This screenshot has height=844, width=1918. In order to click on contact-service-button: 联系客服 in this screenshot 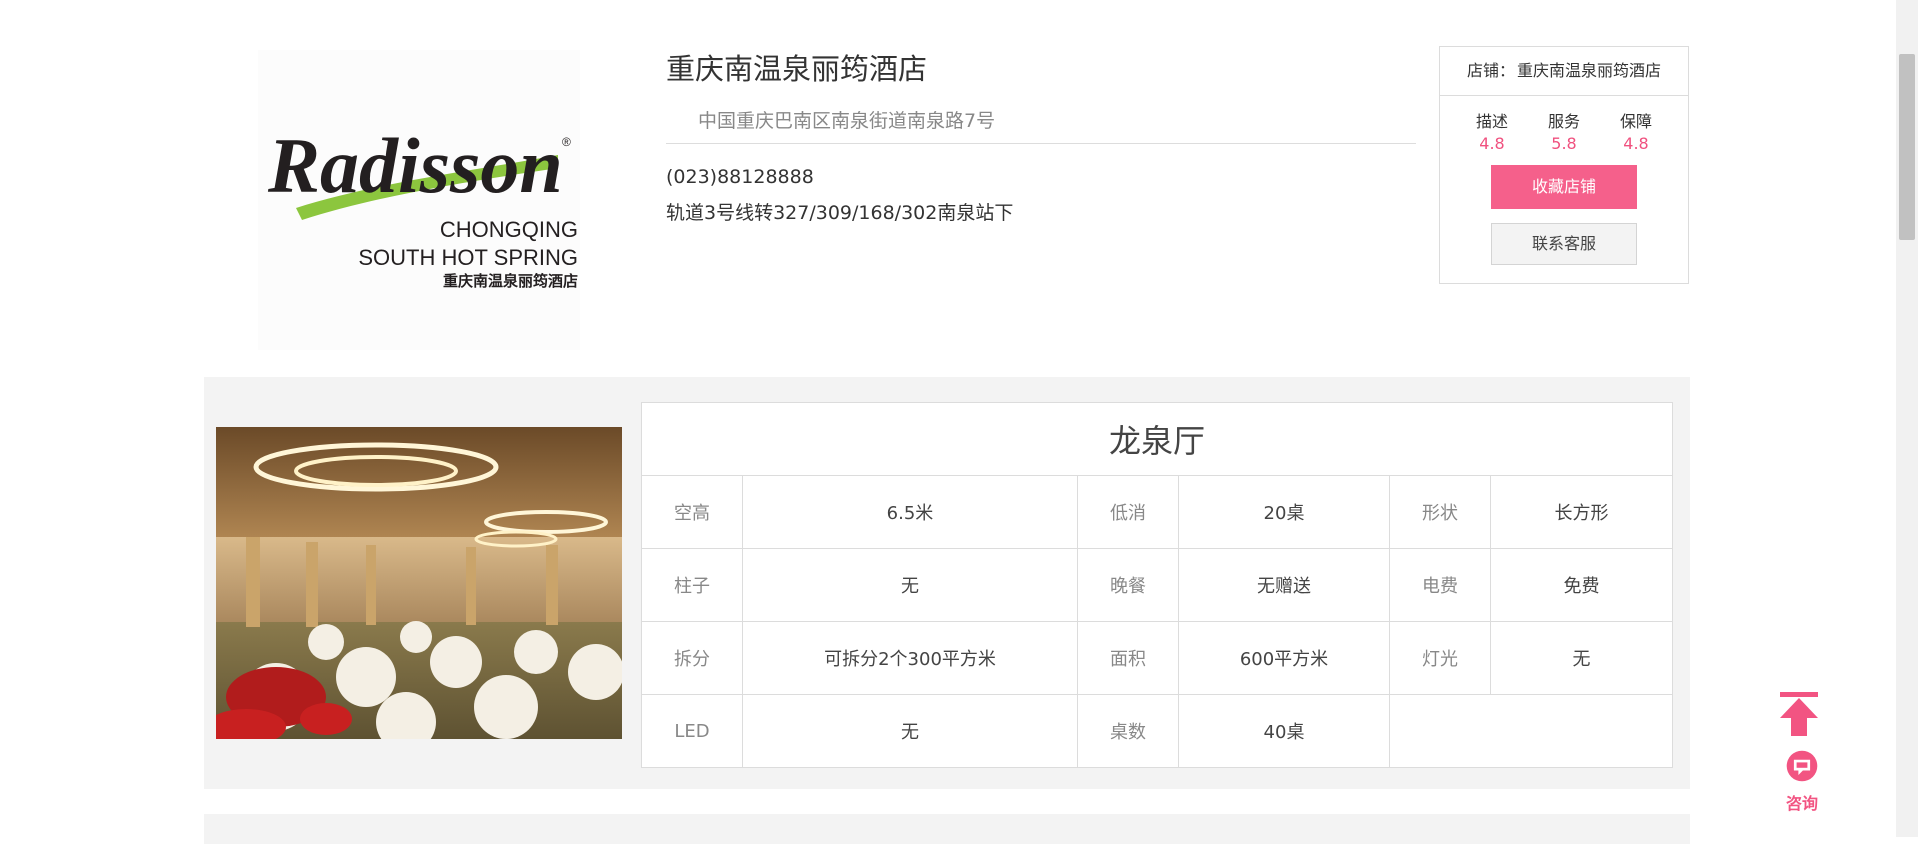, I will do `click(1564, 244)`.